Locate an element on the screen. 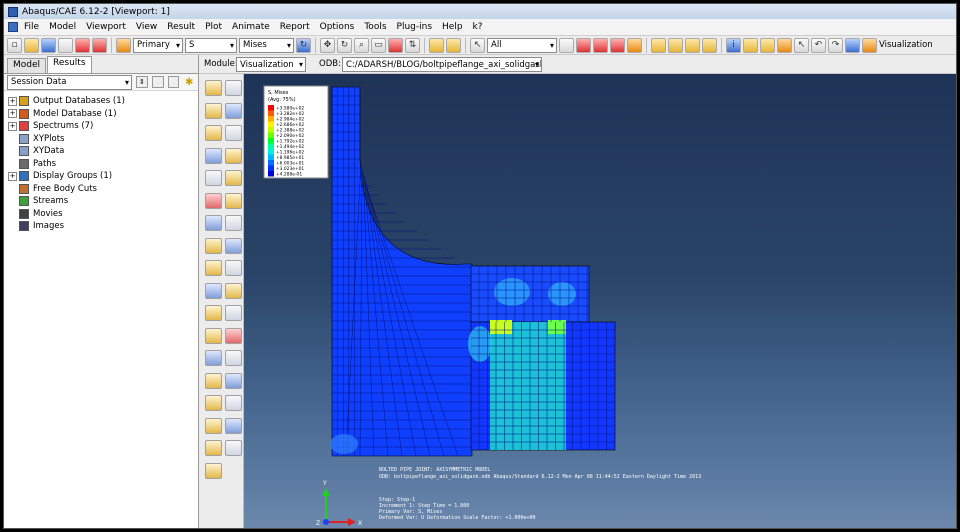 The image size is (960, 532). field-output-icon is located at coordinates (123, 45).